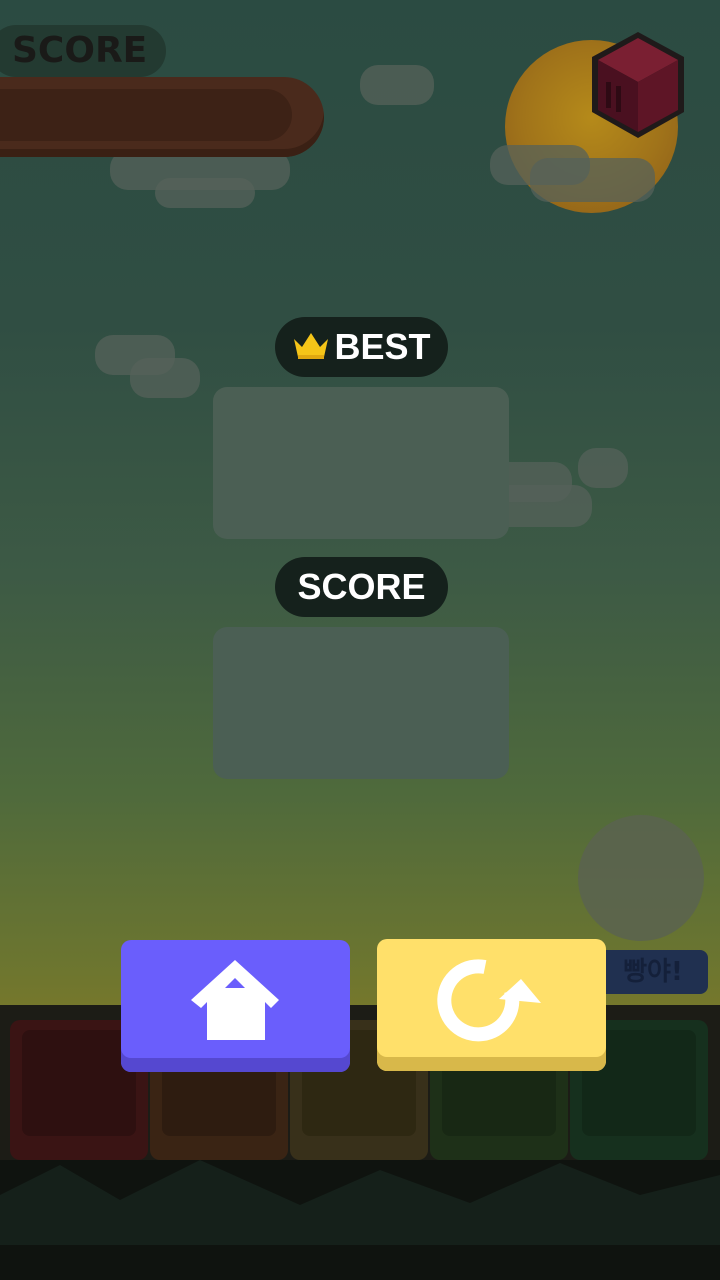 This screenshot has width=720, height=1280. I want to click on cube-icon, so click(638, 85).